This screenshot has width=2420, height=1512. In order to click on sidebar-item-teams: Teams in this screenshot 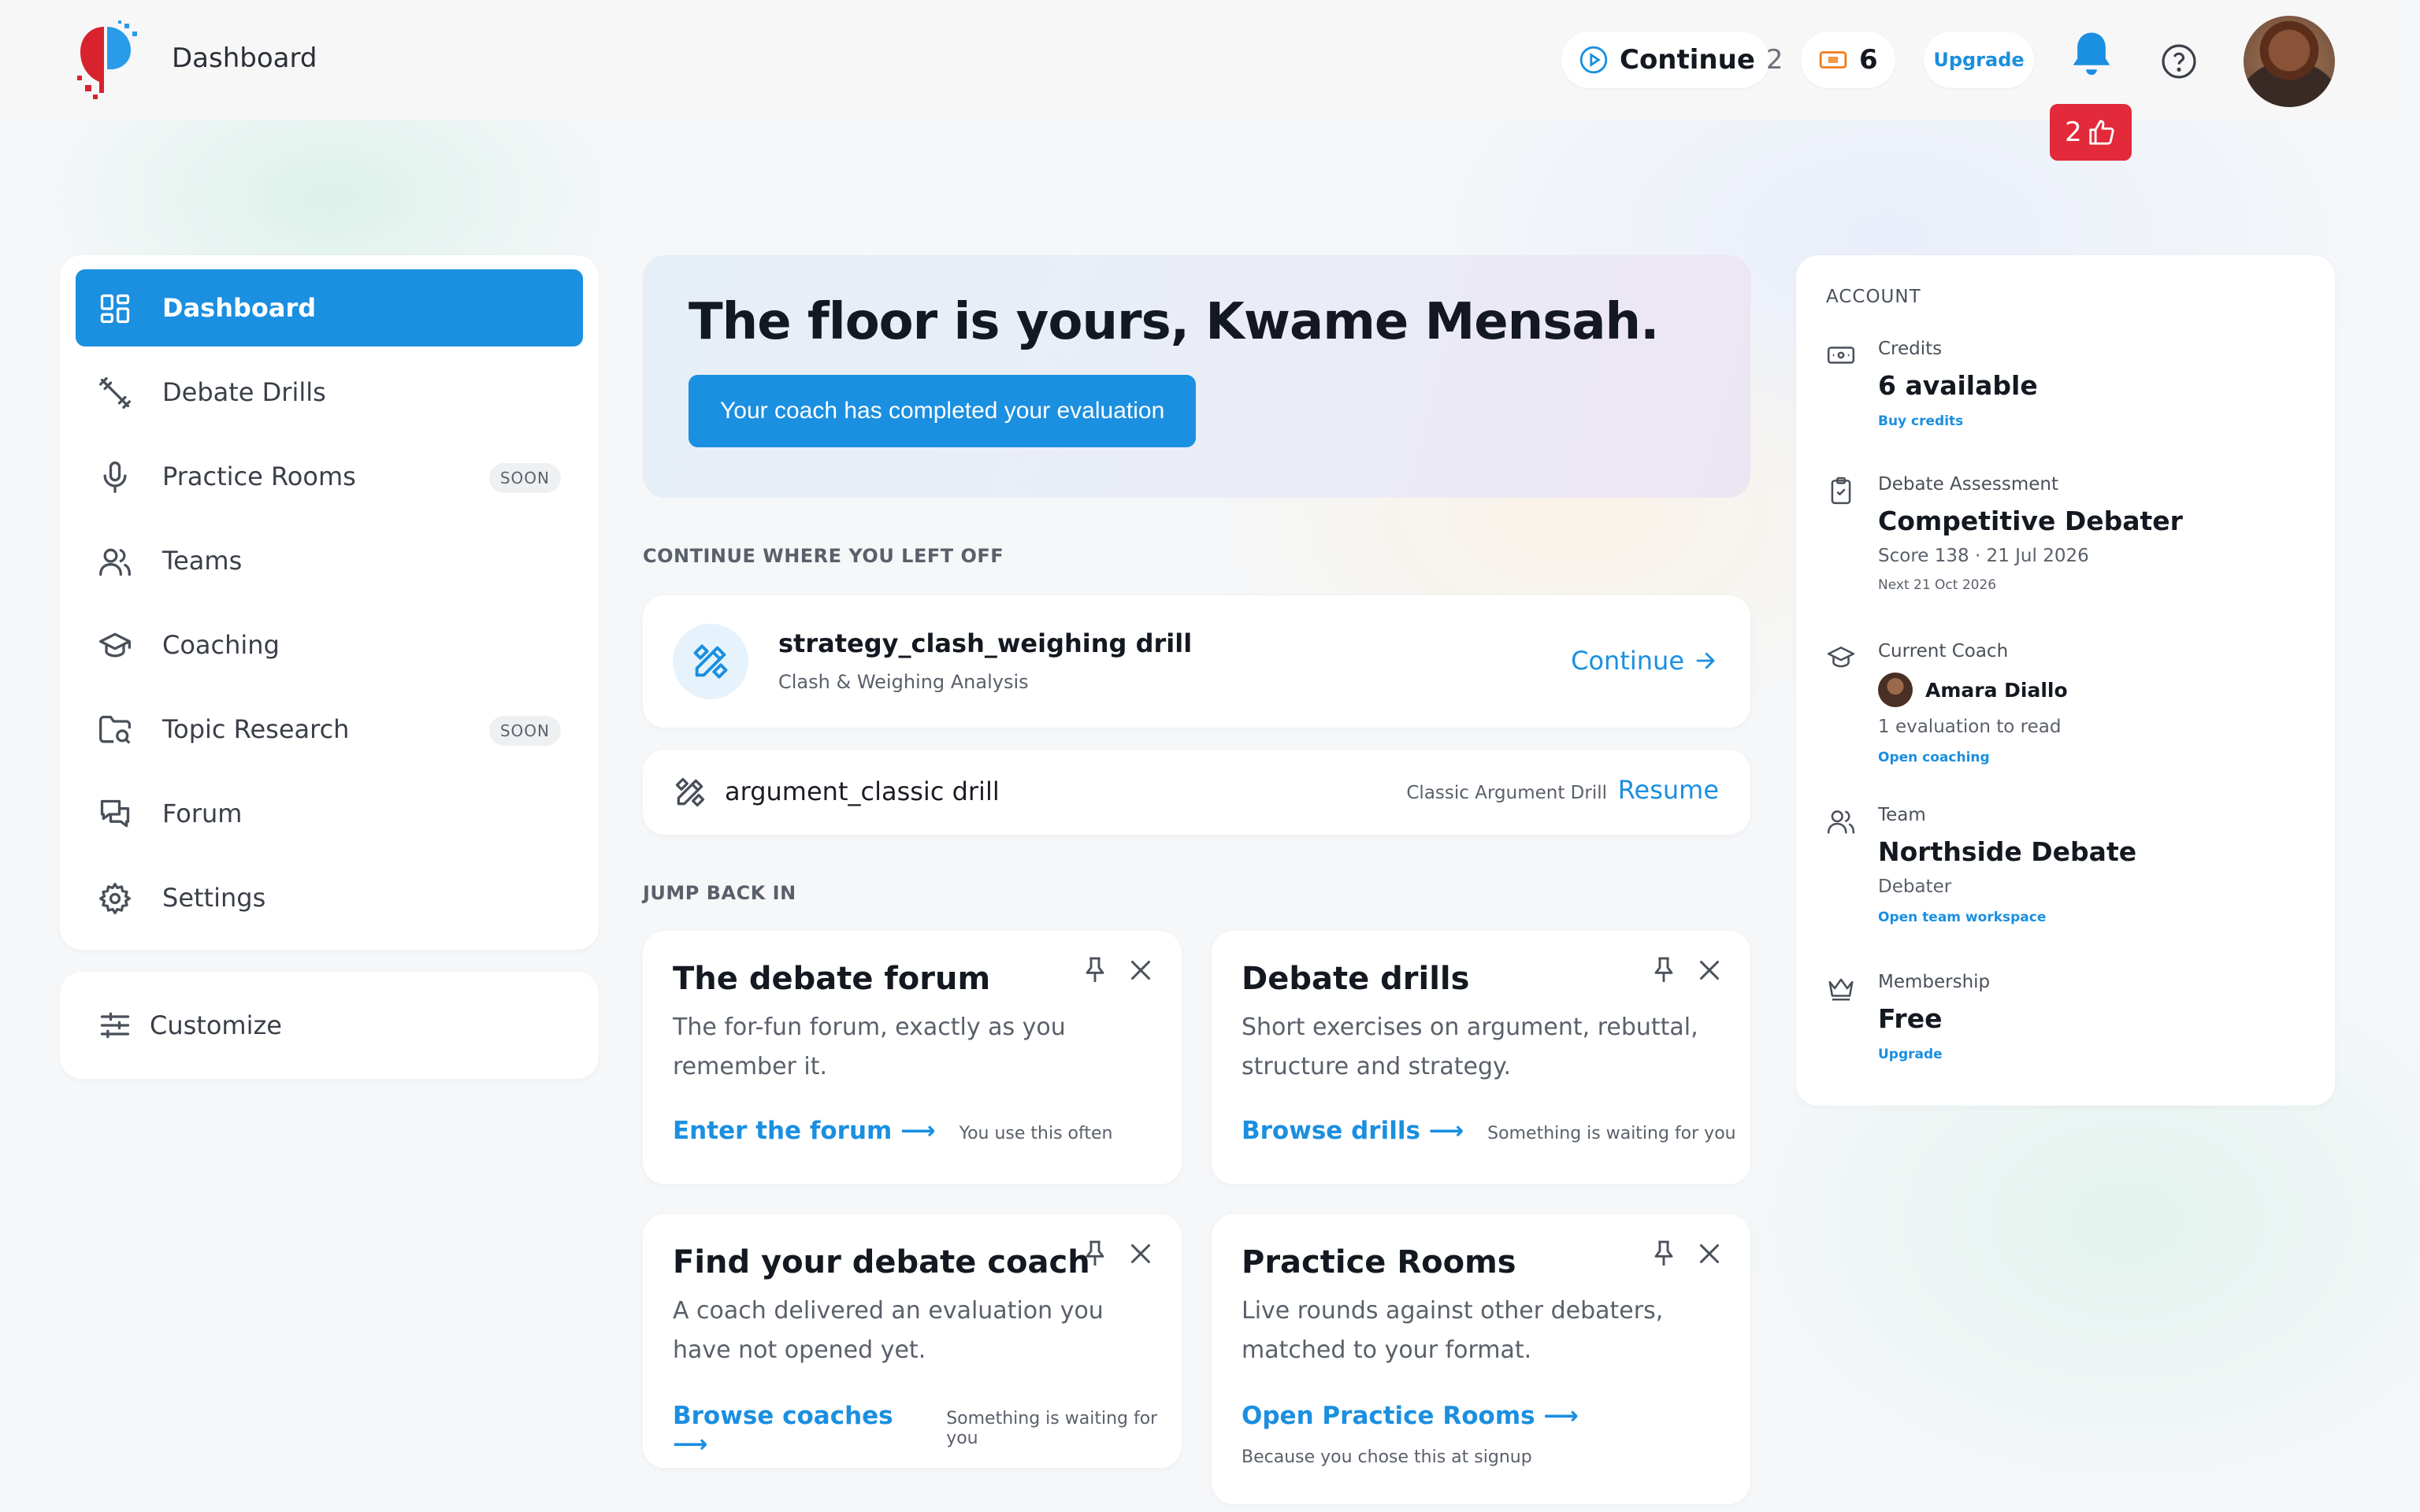, I will do `click(329, 560)`.